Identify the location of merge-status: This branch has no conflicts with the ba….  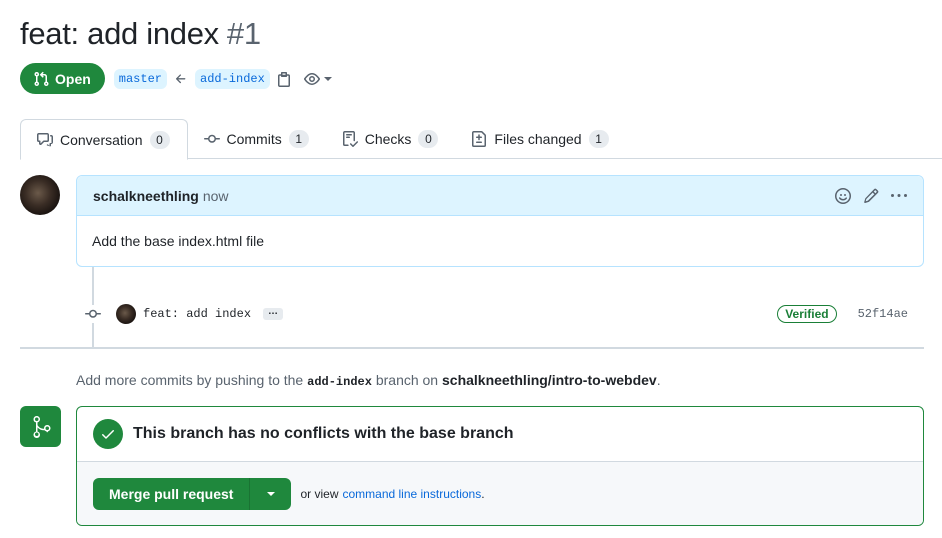
(500, 434).